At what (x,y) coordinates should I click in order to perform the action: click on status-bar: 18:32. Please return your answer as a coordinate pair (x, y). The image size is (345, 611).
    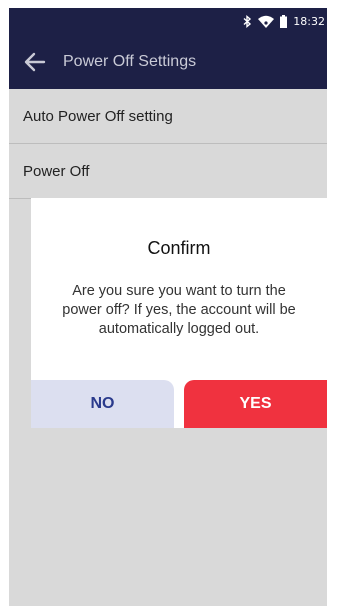
    Looking at the image, I should click on (168, 21).